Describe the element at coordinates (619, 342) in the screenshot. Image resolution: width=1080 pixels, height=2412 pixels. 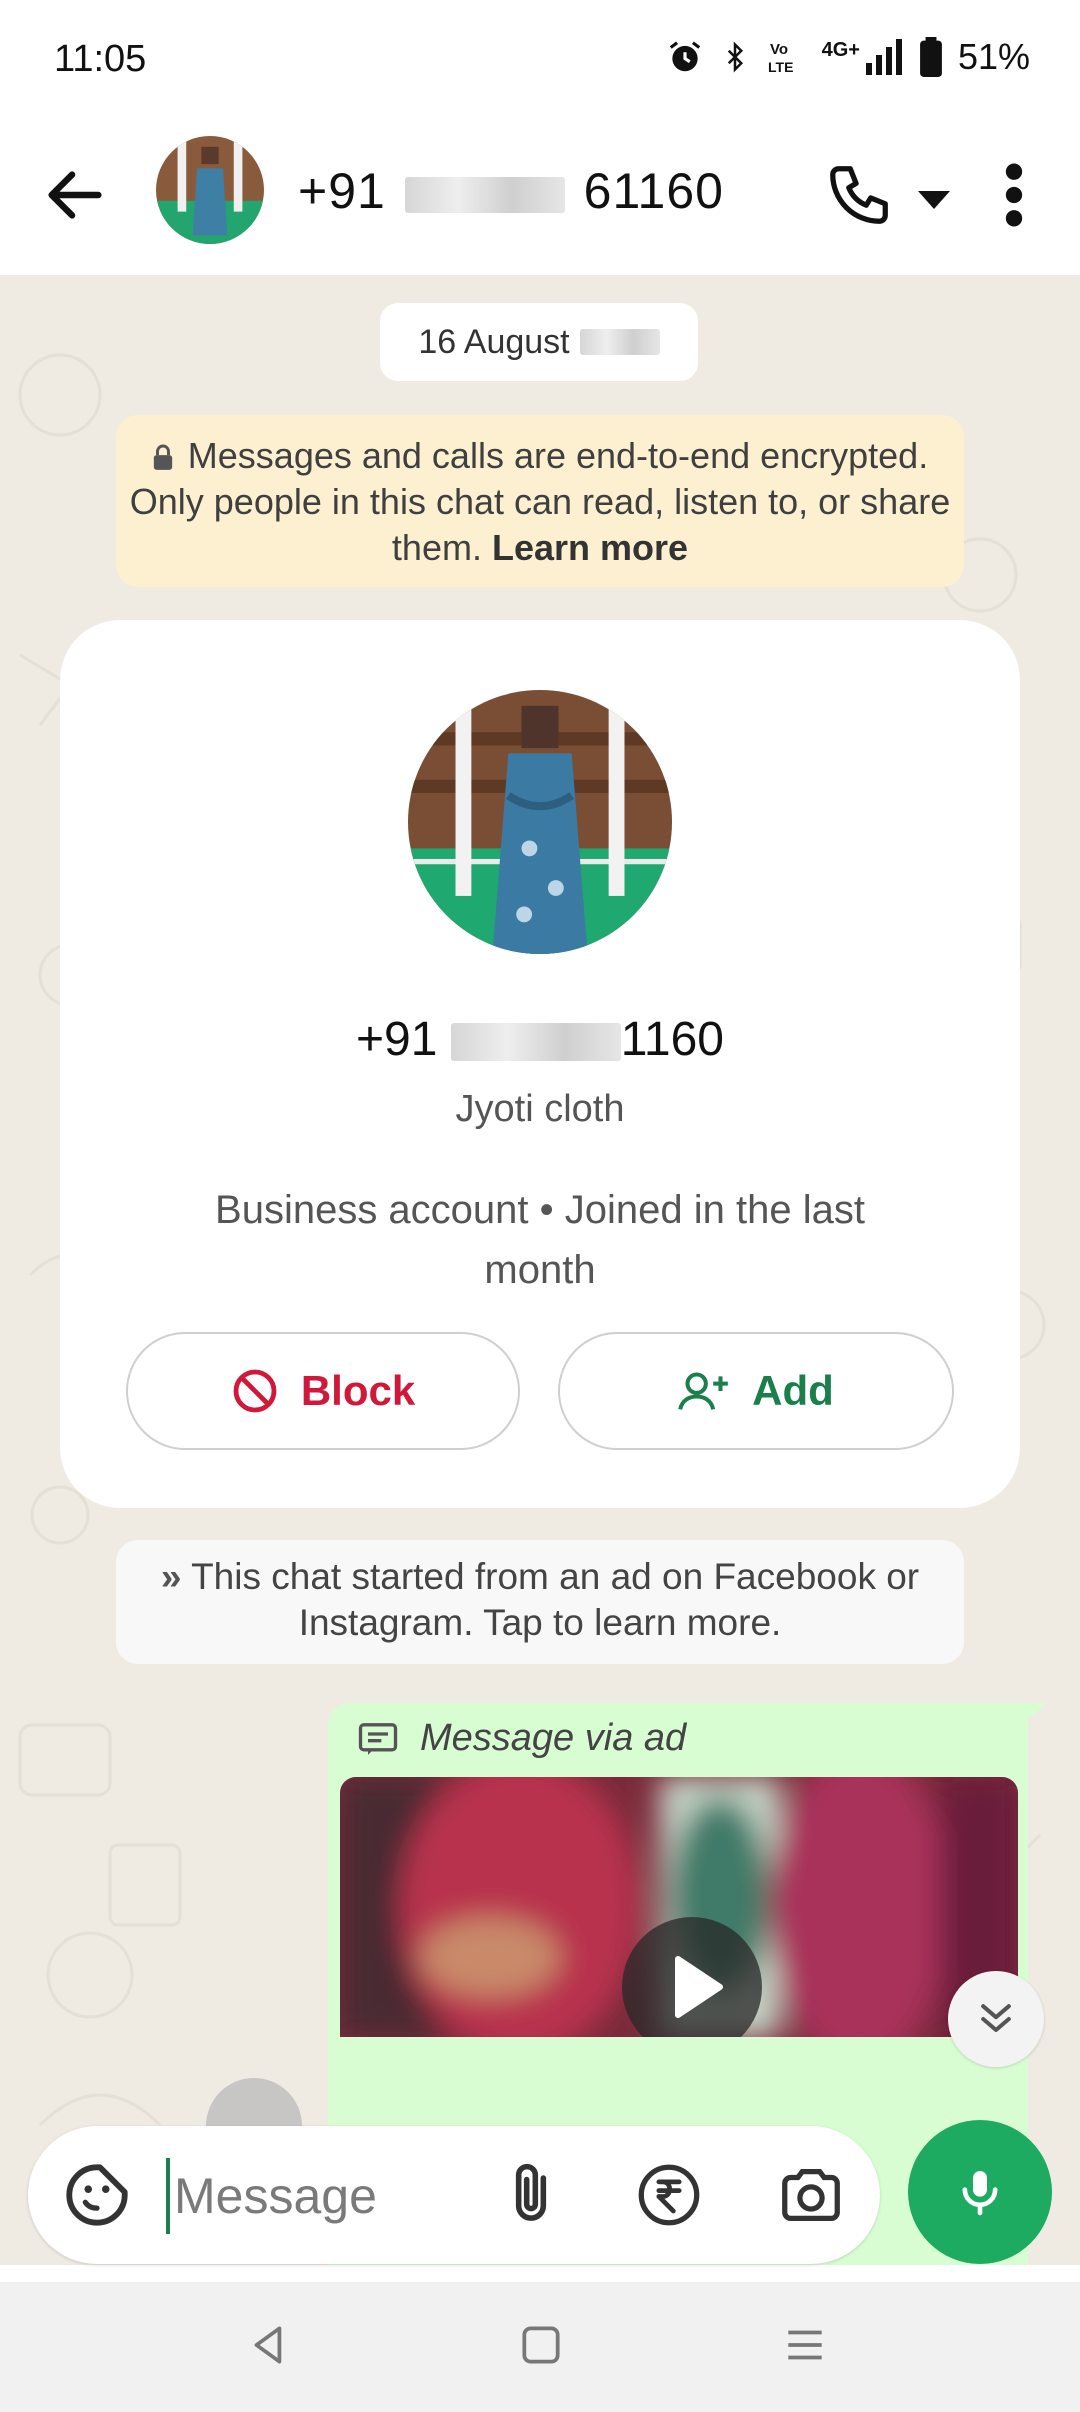
I see `redacted-year` at that location.